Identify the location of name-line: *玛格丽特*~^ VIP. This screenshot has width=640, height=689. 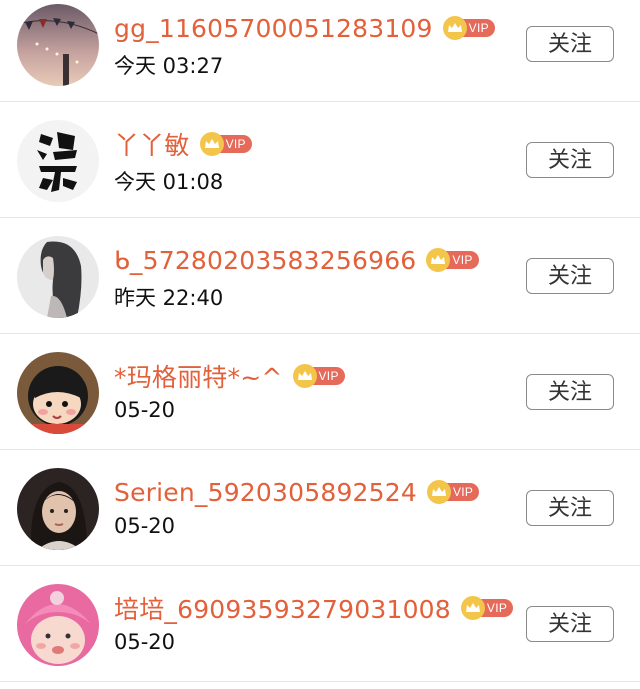
(229, 376).